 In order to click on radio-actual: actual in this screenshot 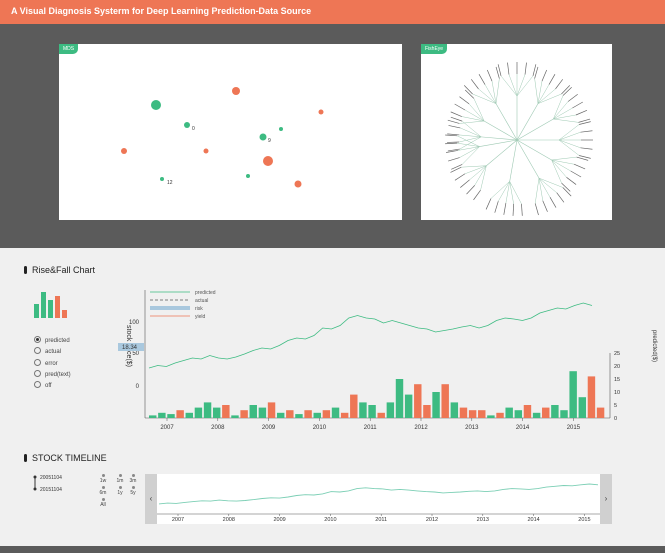, I will do `click(47, 351)`.